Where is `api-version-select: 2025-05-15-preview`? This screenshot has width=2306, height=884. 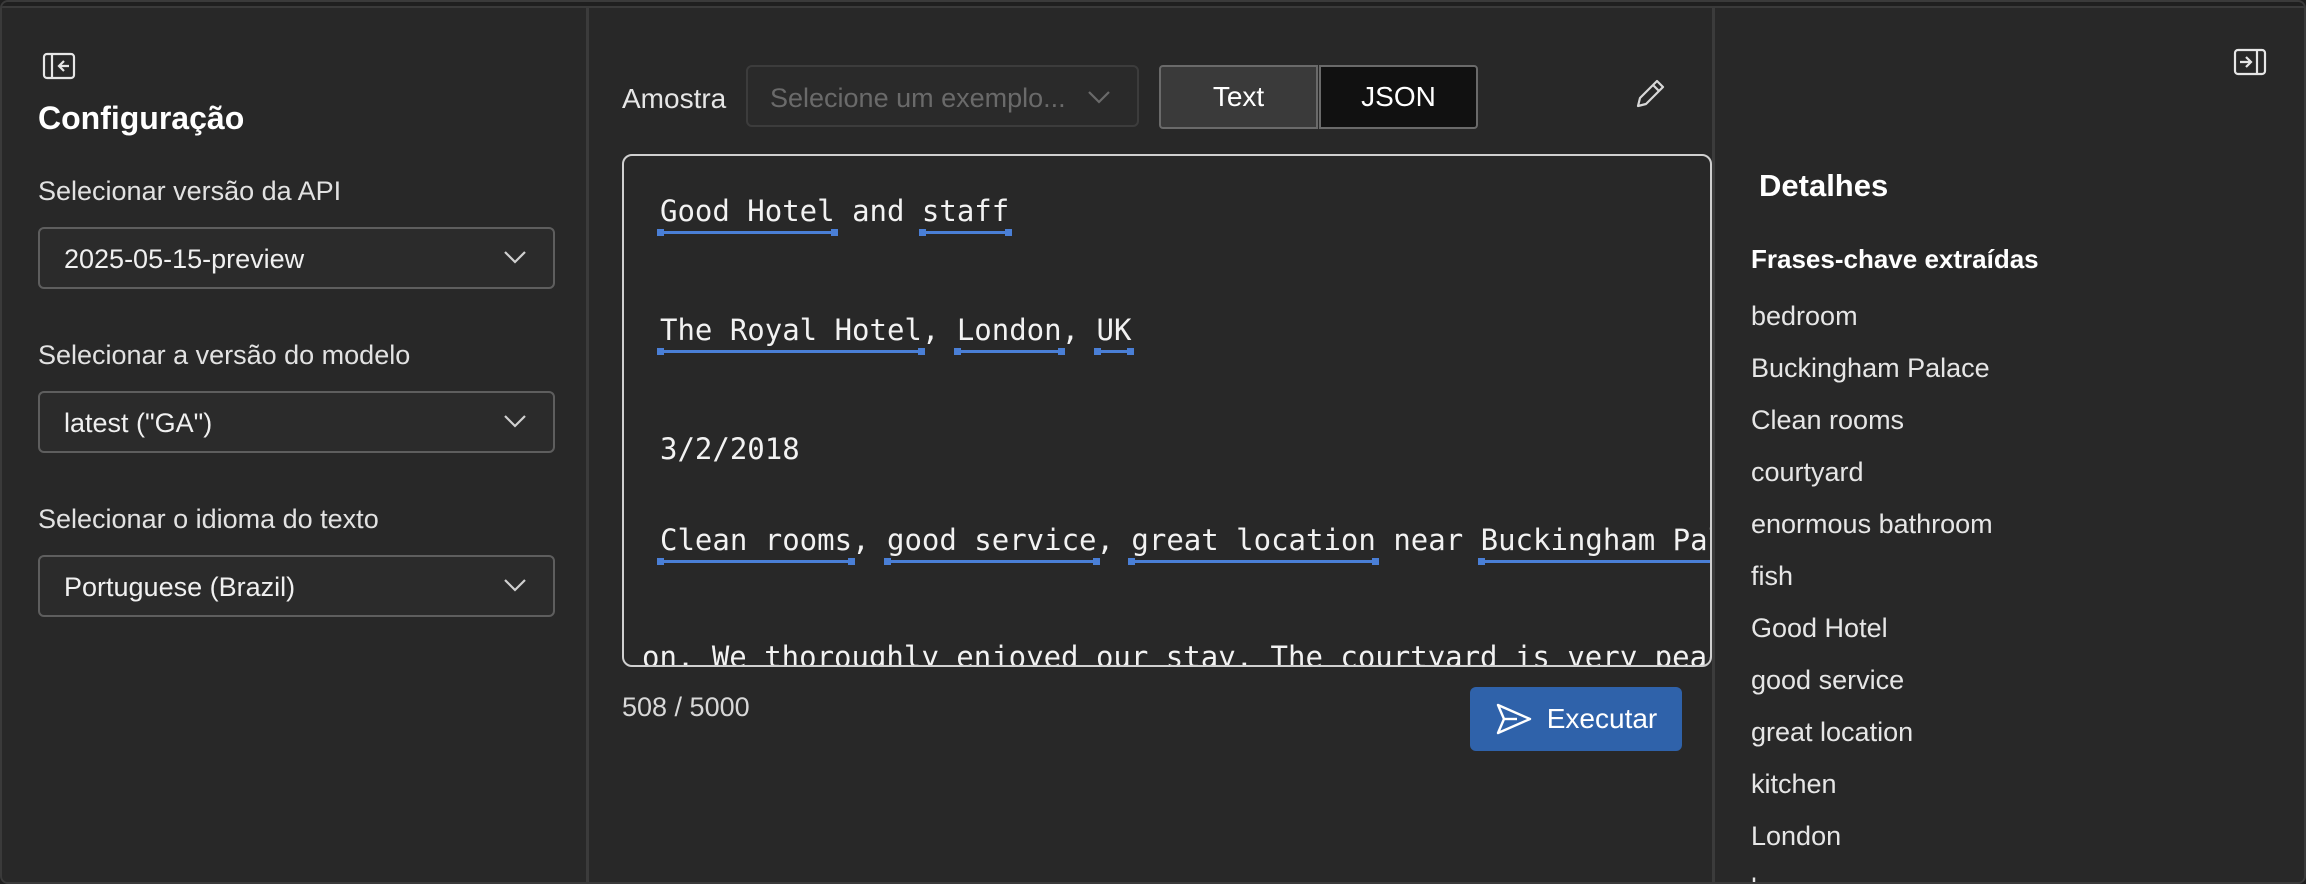
api-version-select: 2025-05-15-preview is located at coordinates (296, 258).